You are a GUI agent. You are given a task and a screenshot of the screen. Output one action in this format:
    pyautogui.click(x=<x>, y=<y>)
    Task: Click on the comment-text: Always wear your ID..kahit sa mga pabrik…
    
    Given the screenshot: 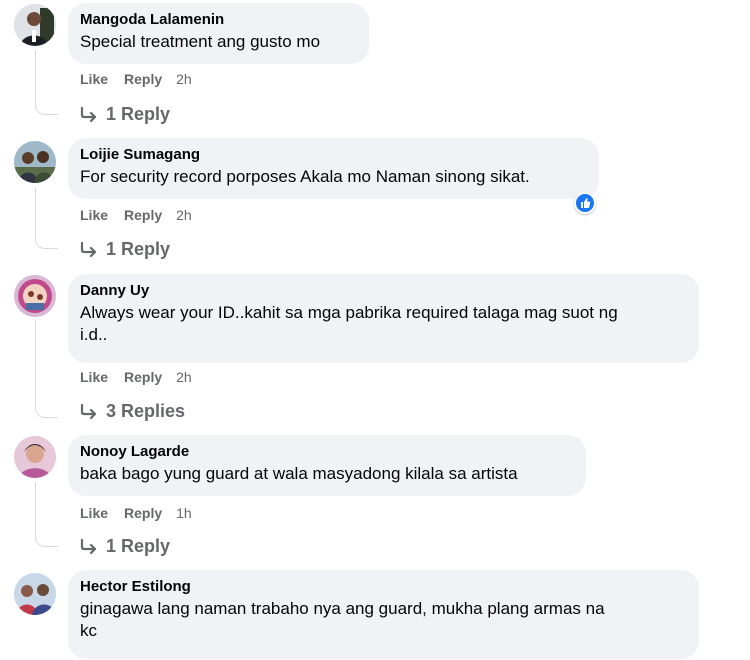 What is the action you would take?
    pyautogui.click(x=349, y=312)
    